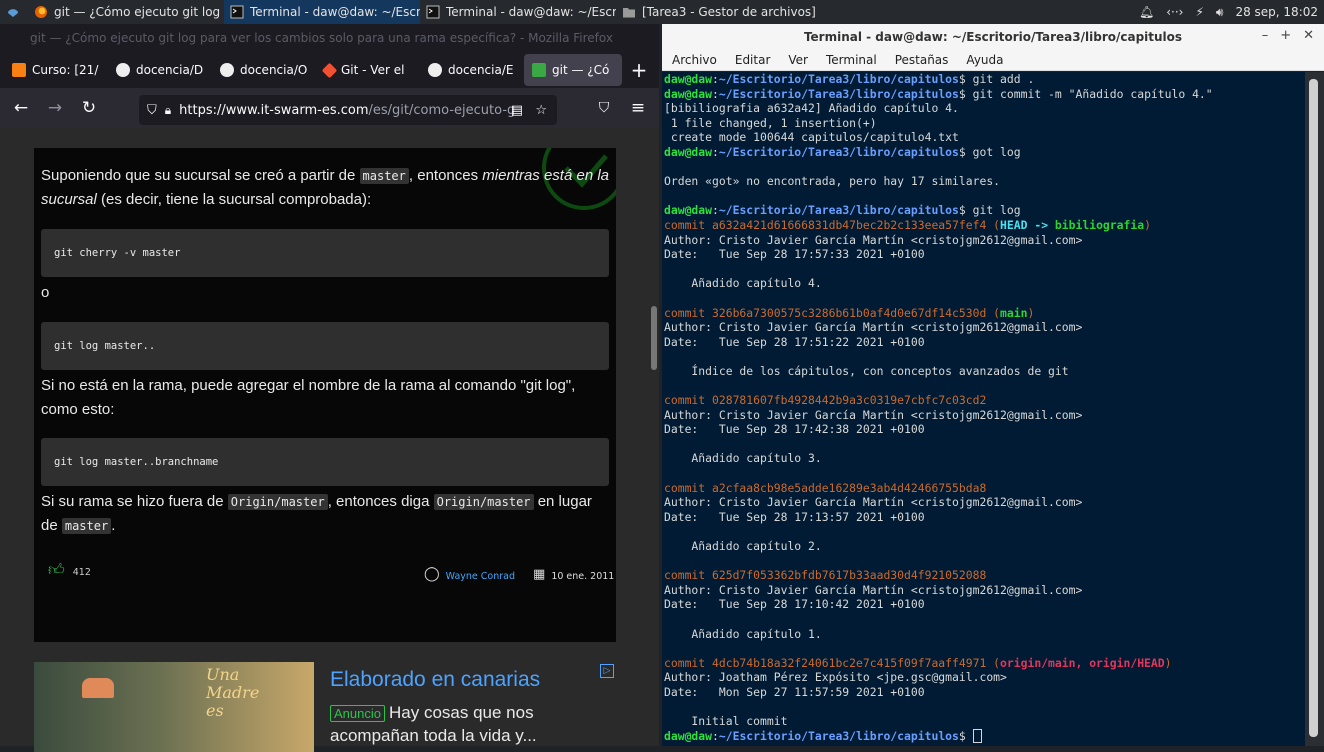 This screenshot has width=1324, height=752. I want to click on ad-title: Elaborado en canarias, so click(435, 680).